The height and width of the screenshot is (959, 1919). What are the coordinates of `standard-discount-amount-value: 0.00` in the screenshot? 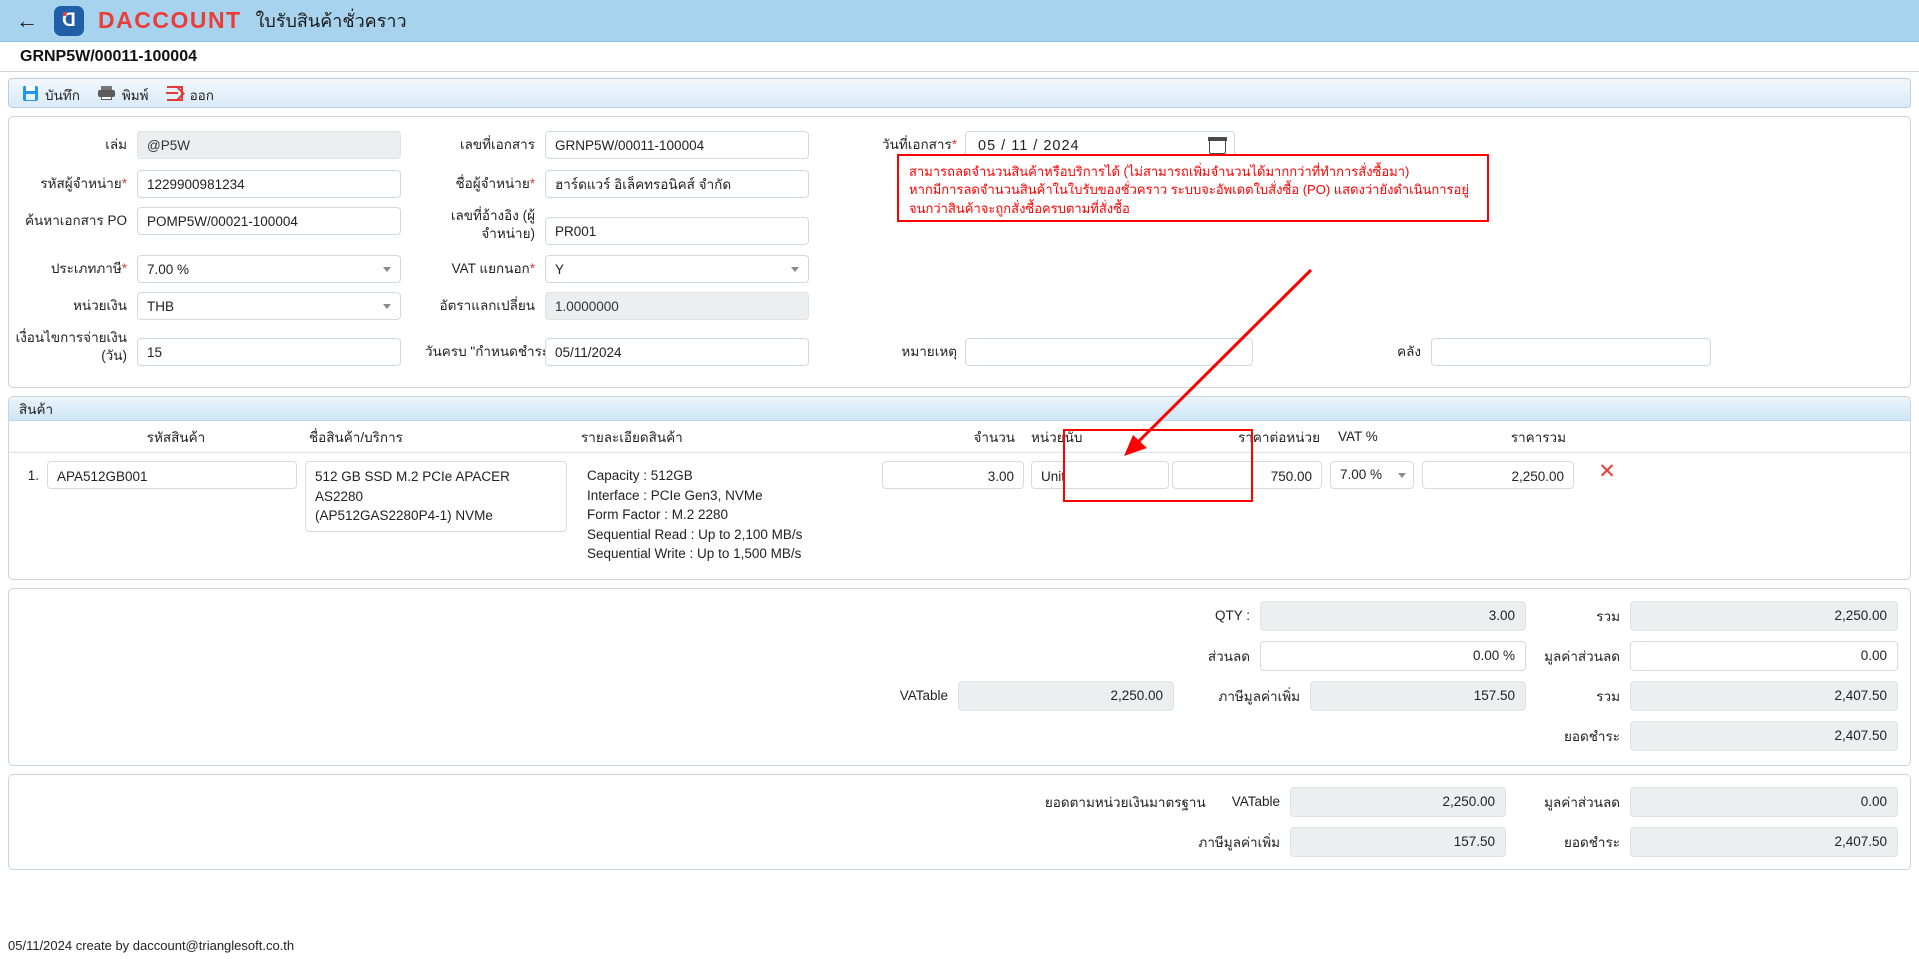 It's located at (1764, 801).